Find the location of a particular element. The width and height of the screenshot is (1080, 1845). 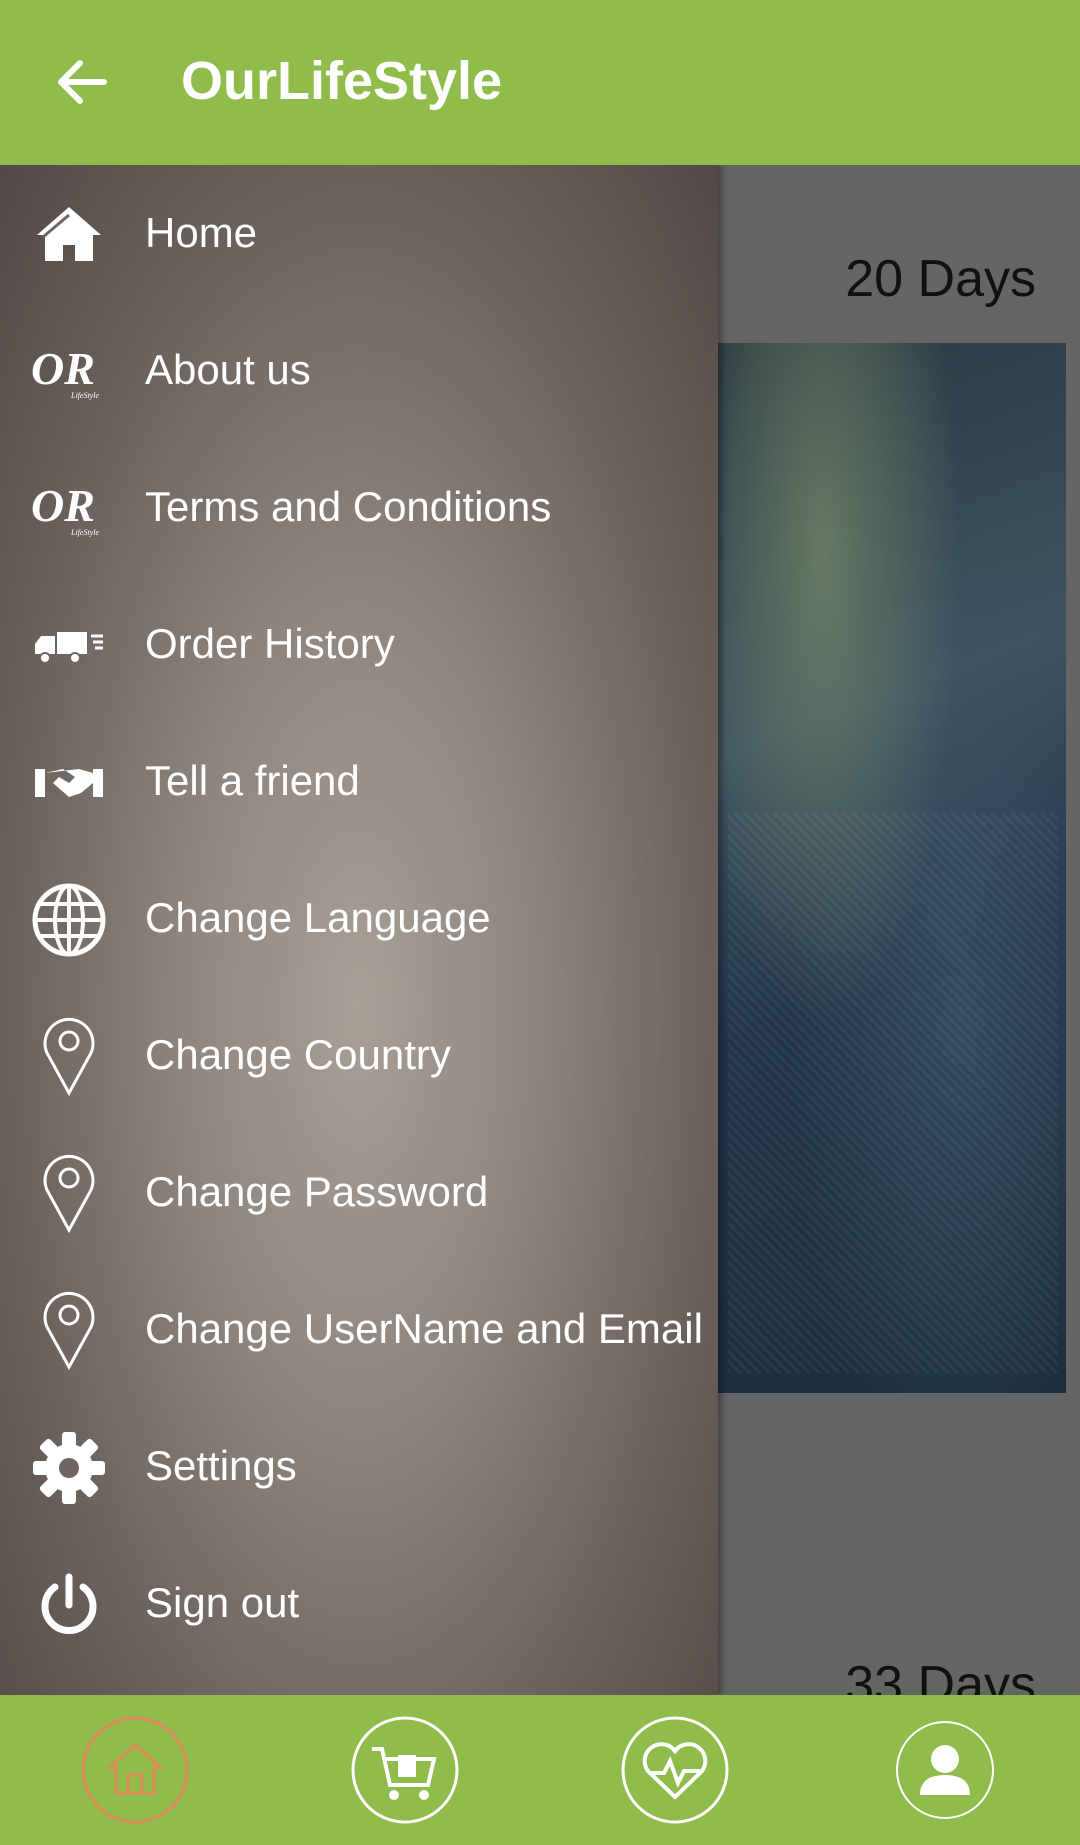

menu-item-order-history: Order History is located at coordinates (359, 644).